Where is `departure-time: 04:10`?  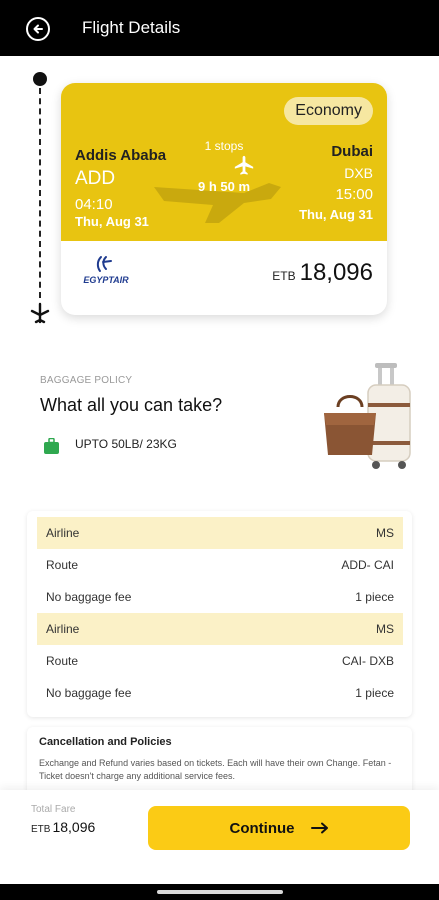 departure-time: 04:10 is located at coordinates (94, 204).